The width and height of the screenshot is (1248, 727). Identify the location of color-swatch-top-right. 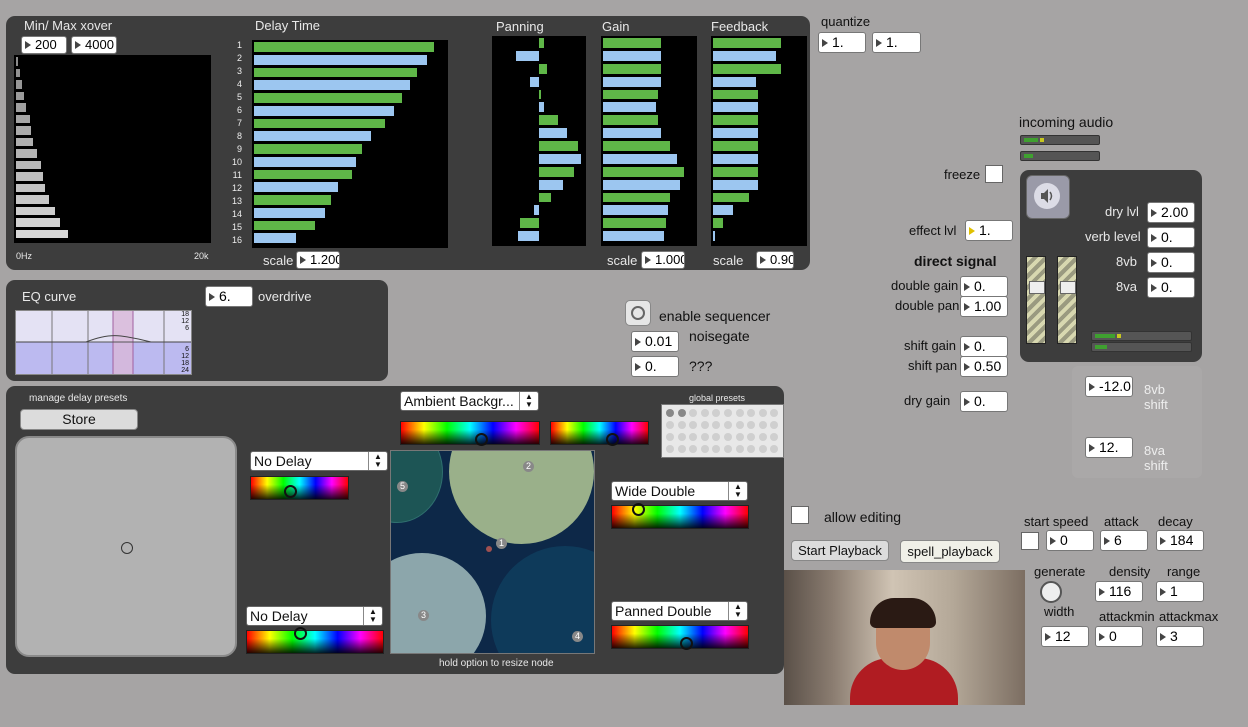
(599, 433).